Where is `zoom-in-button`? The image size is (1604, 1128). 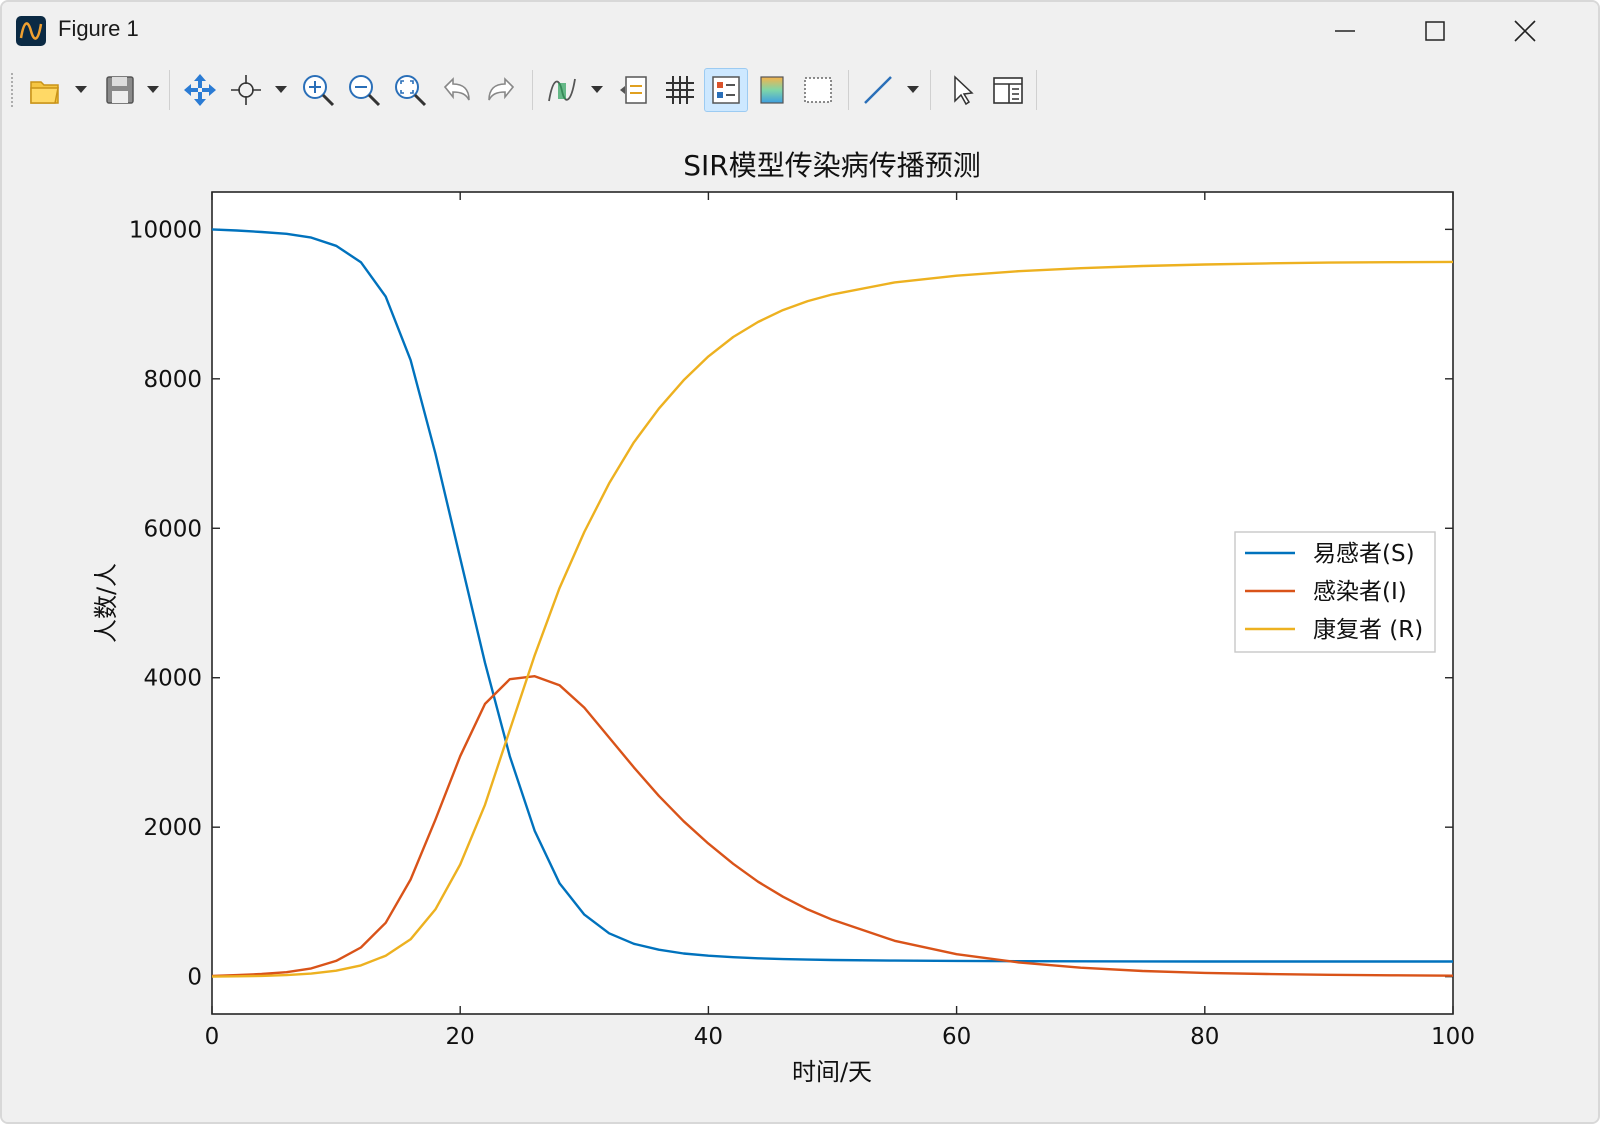
zoom-in-button is located at coordinates (318, 90).